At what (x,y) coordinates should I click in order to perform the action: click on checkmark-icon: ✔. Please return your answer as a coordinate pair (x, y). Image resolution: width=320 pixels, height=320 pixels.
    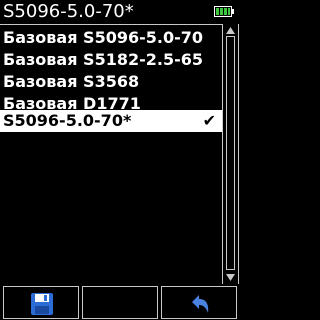
    Looking at the image, I should click on (209, 120).